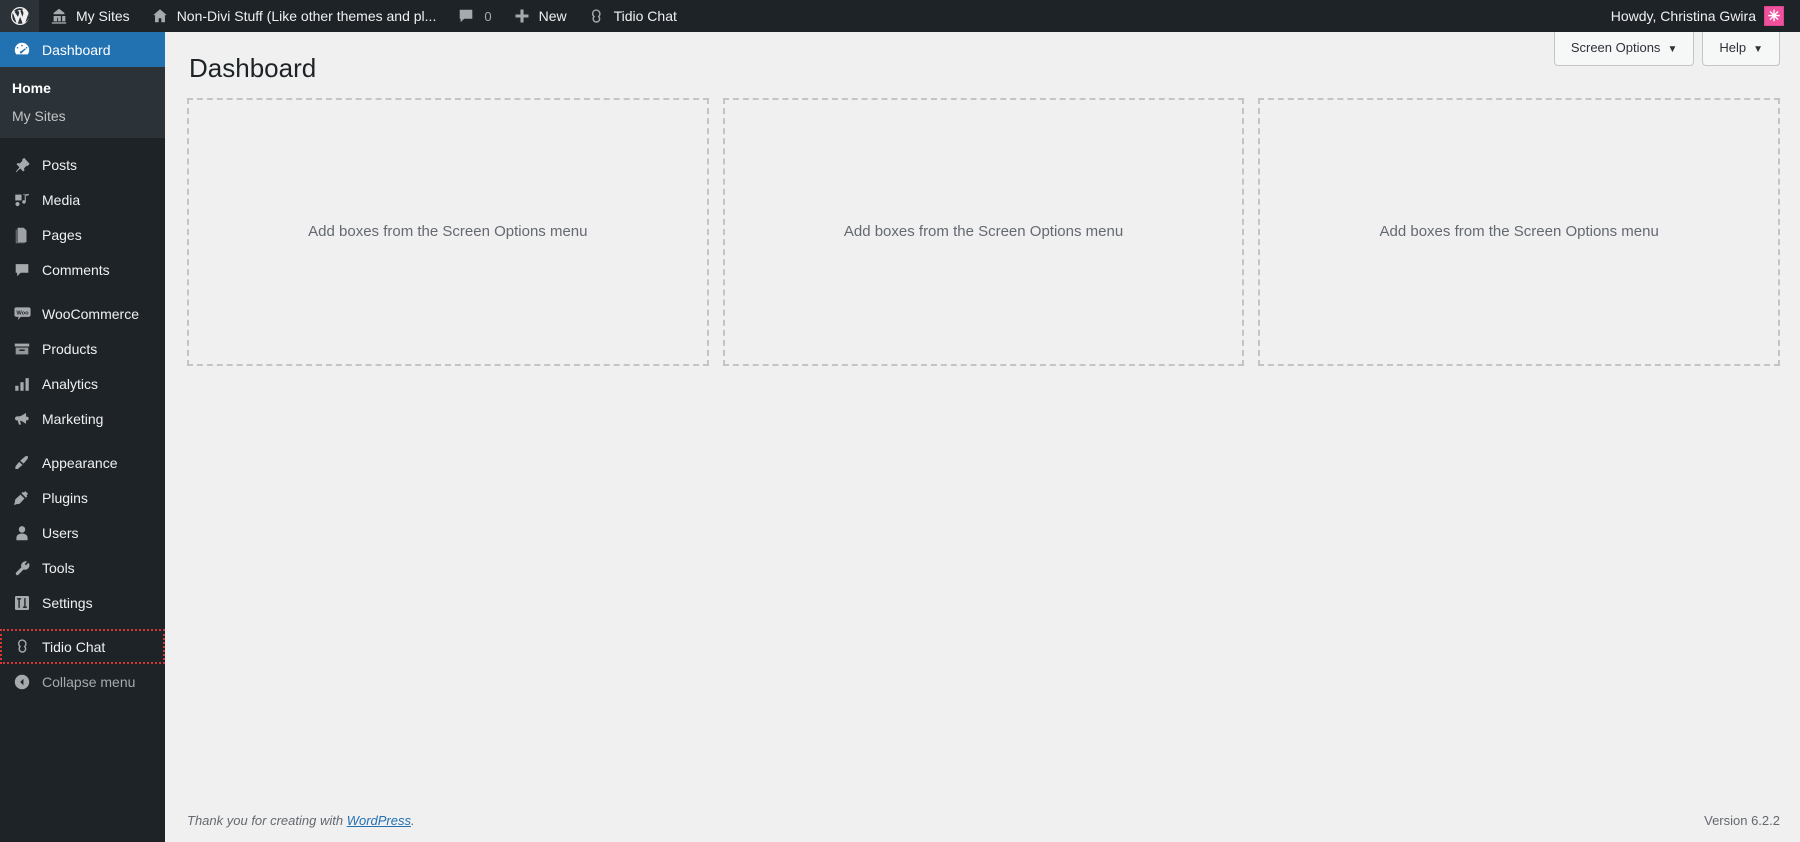 The image size is (1800, 842). I want to click on dashboard-submenu: Home My Sites, so click(82, 102).